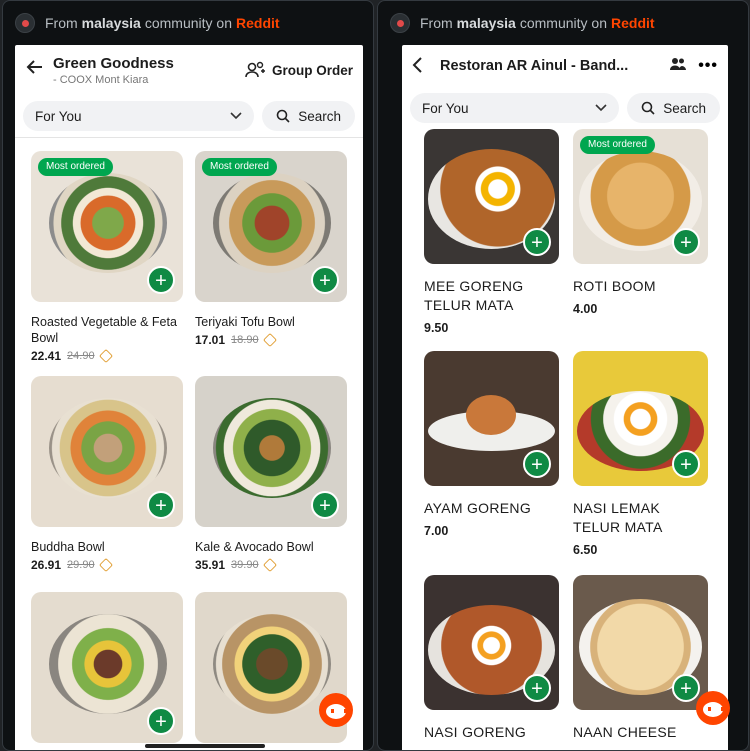  Describe the element at coordinates (245, 322) in the screenshot. I see `item-name: Teriyaki Tofu Bowl` at that location.